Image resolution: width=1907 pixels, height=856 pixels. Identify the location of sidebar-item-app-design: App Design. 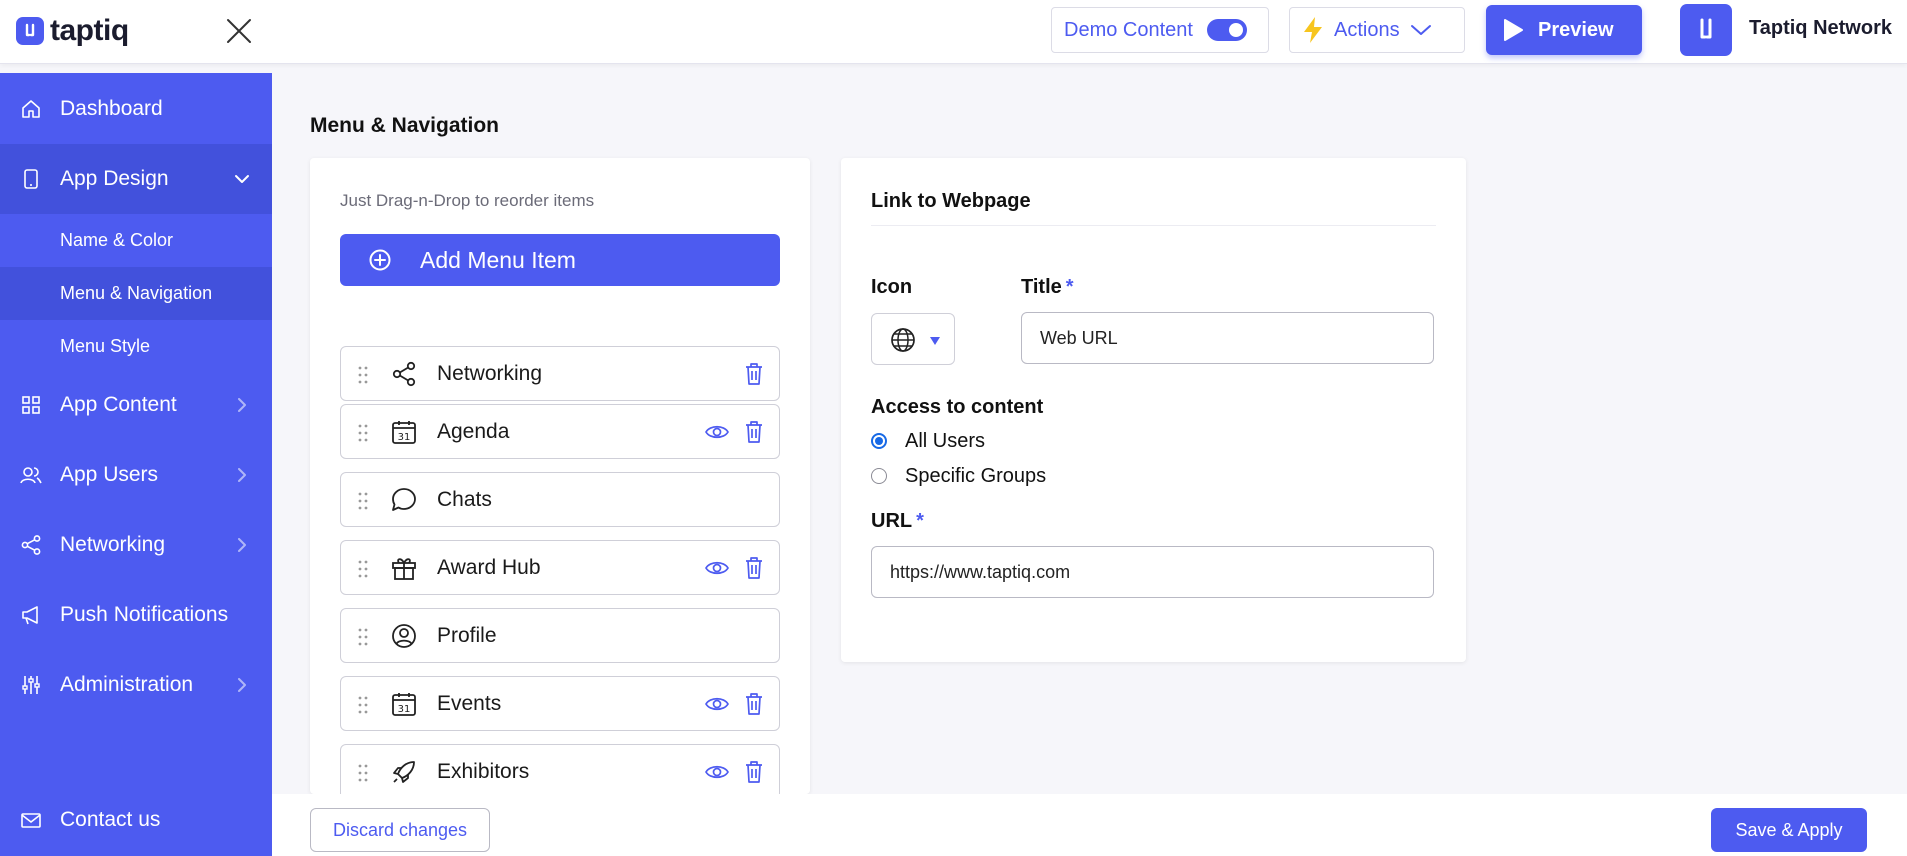
(136, 179).